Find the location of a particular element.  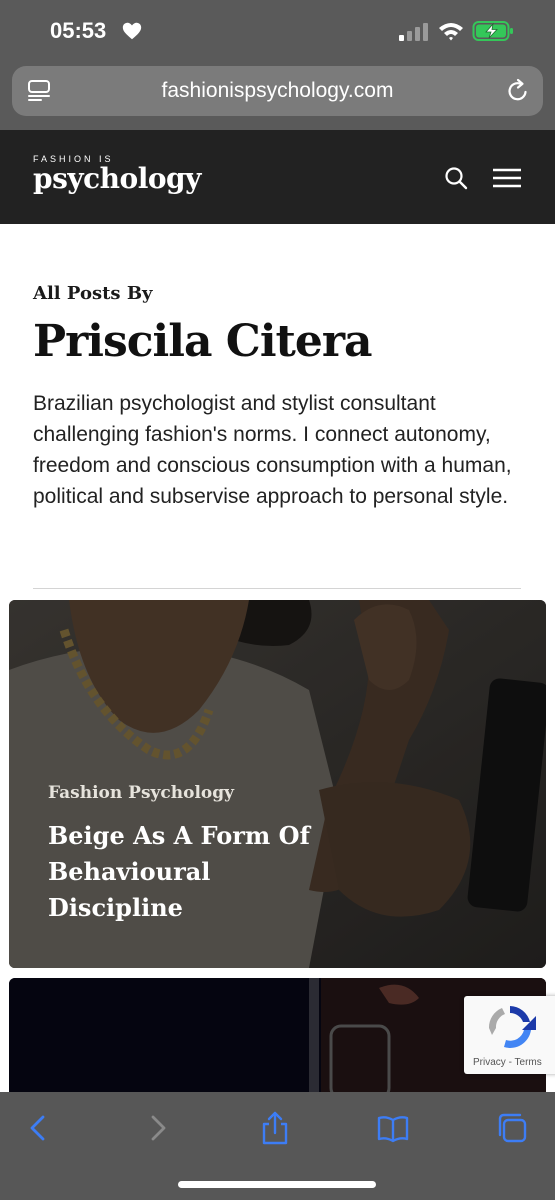

url-text: fashionispsychology.com is located at coordinates (277, 91).